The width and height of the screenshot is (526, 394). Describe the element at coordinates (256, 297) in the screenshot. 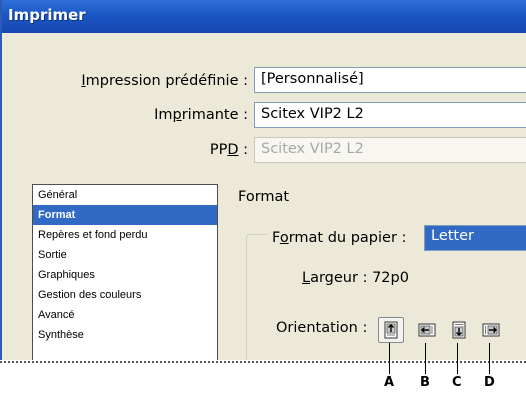

I see `group-box-border` at that location.